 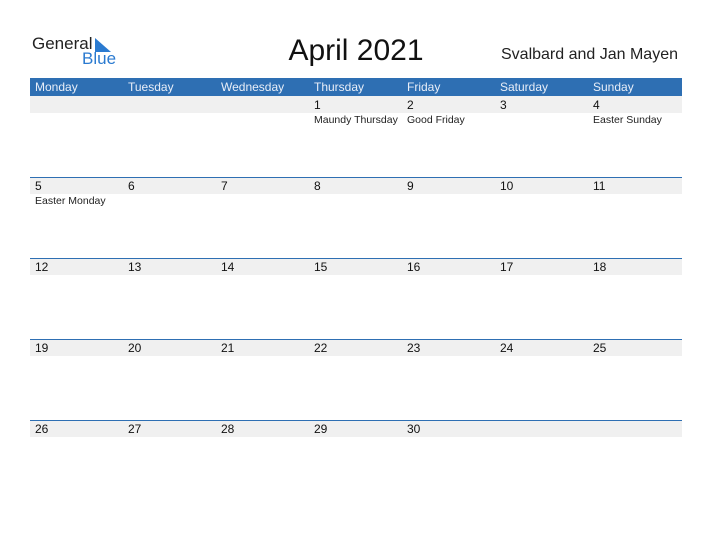 What do you see at coordinates (448, 136) in the screenshot?
I see `day-cell: 2 Good Friday` at bounding box center [448, 136].